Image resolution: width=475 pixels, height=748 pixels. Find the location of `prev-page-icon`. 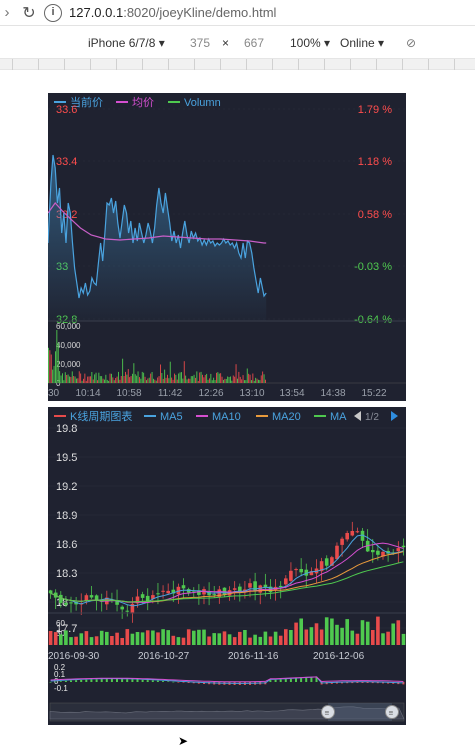

prev-page-icon is located at coordinates (357, 416).